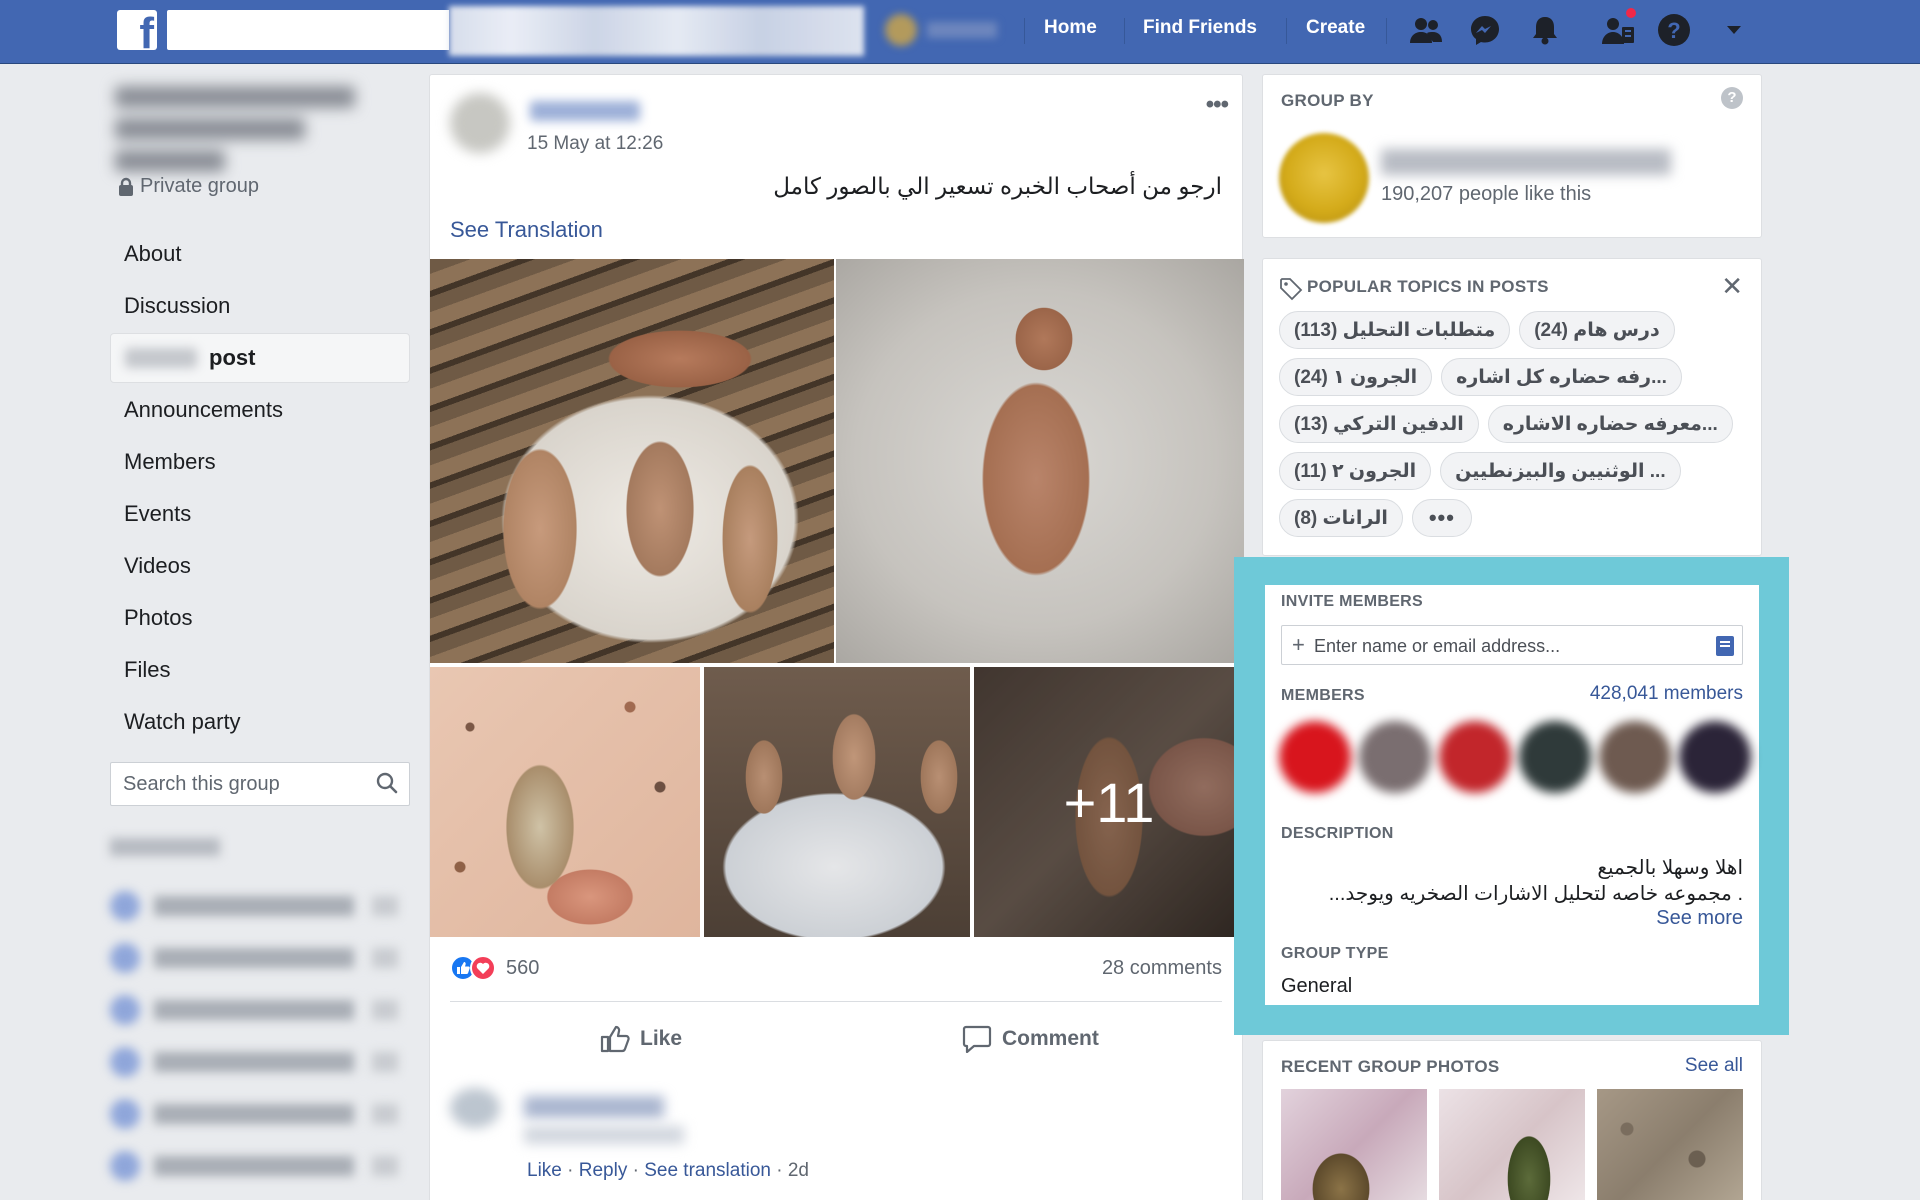 Image resolution: width=1920 pixels, height=1200 pixels. What do you see at coordinates (1699, 918) in the screenshot?
I see `see-more-link: See more` at bounding box center [1699, 918].